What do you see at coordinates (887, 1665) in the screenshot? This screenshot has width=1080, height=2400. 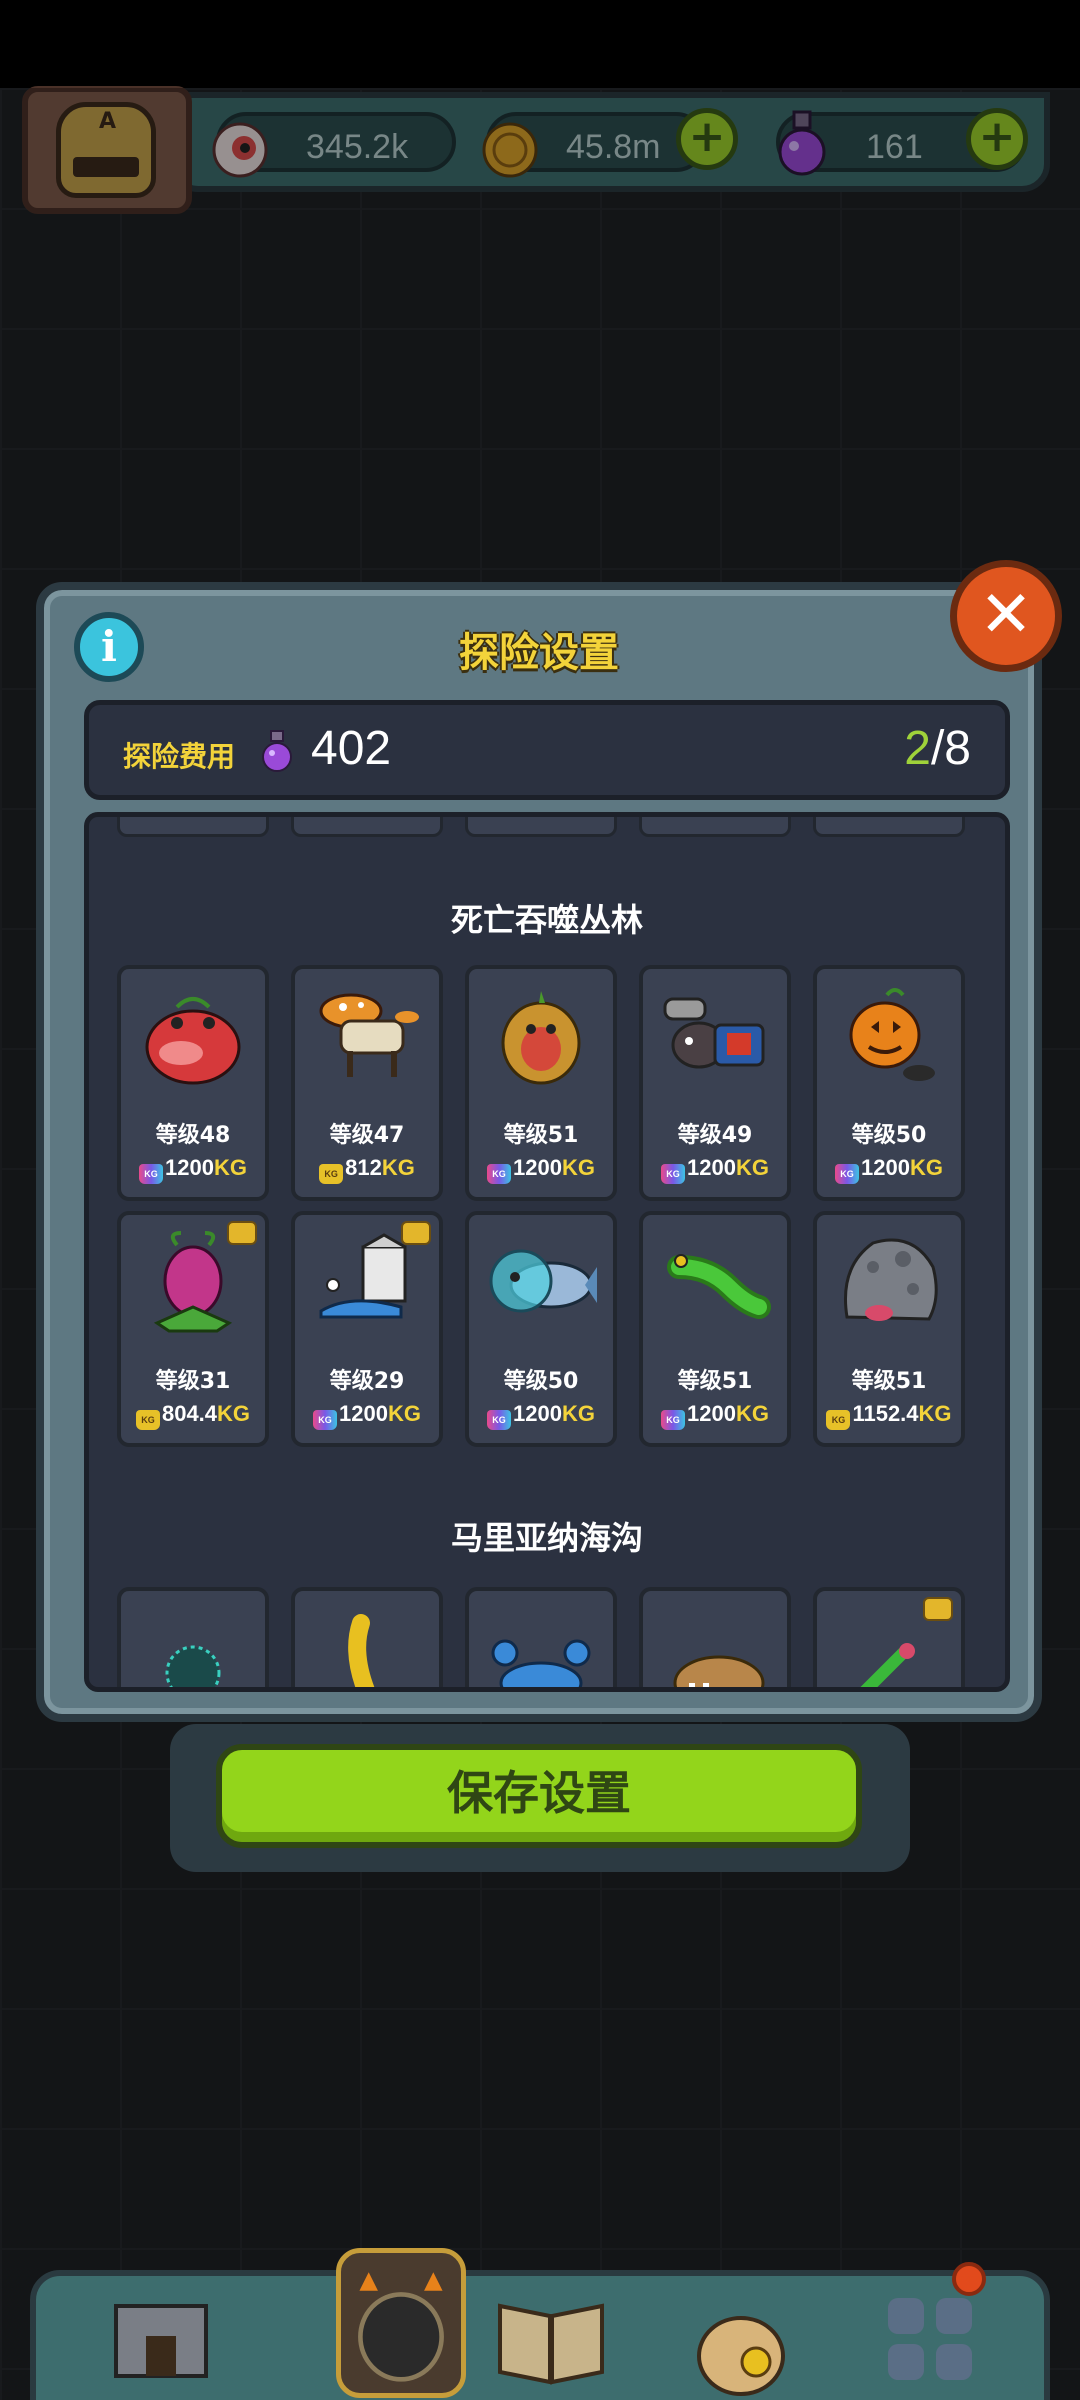 I see `mantis-icon` at bounding box center [887, 1665].